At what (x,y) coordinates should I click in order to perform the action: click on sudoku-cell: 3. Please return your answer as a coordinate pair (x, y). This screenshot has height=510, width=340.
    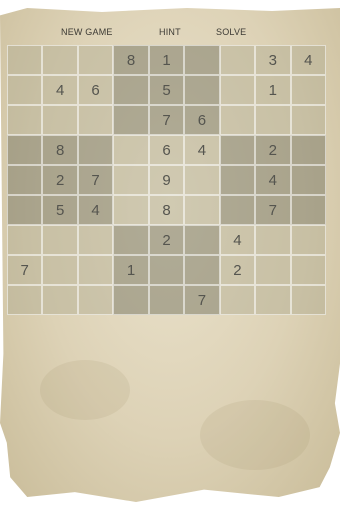
    Looking at the image, I should click on (273, 60).